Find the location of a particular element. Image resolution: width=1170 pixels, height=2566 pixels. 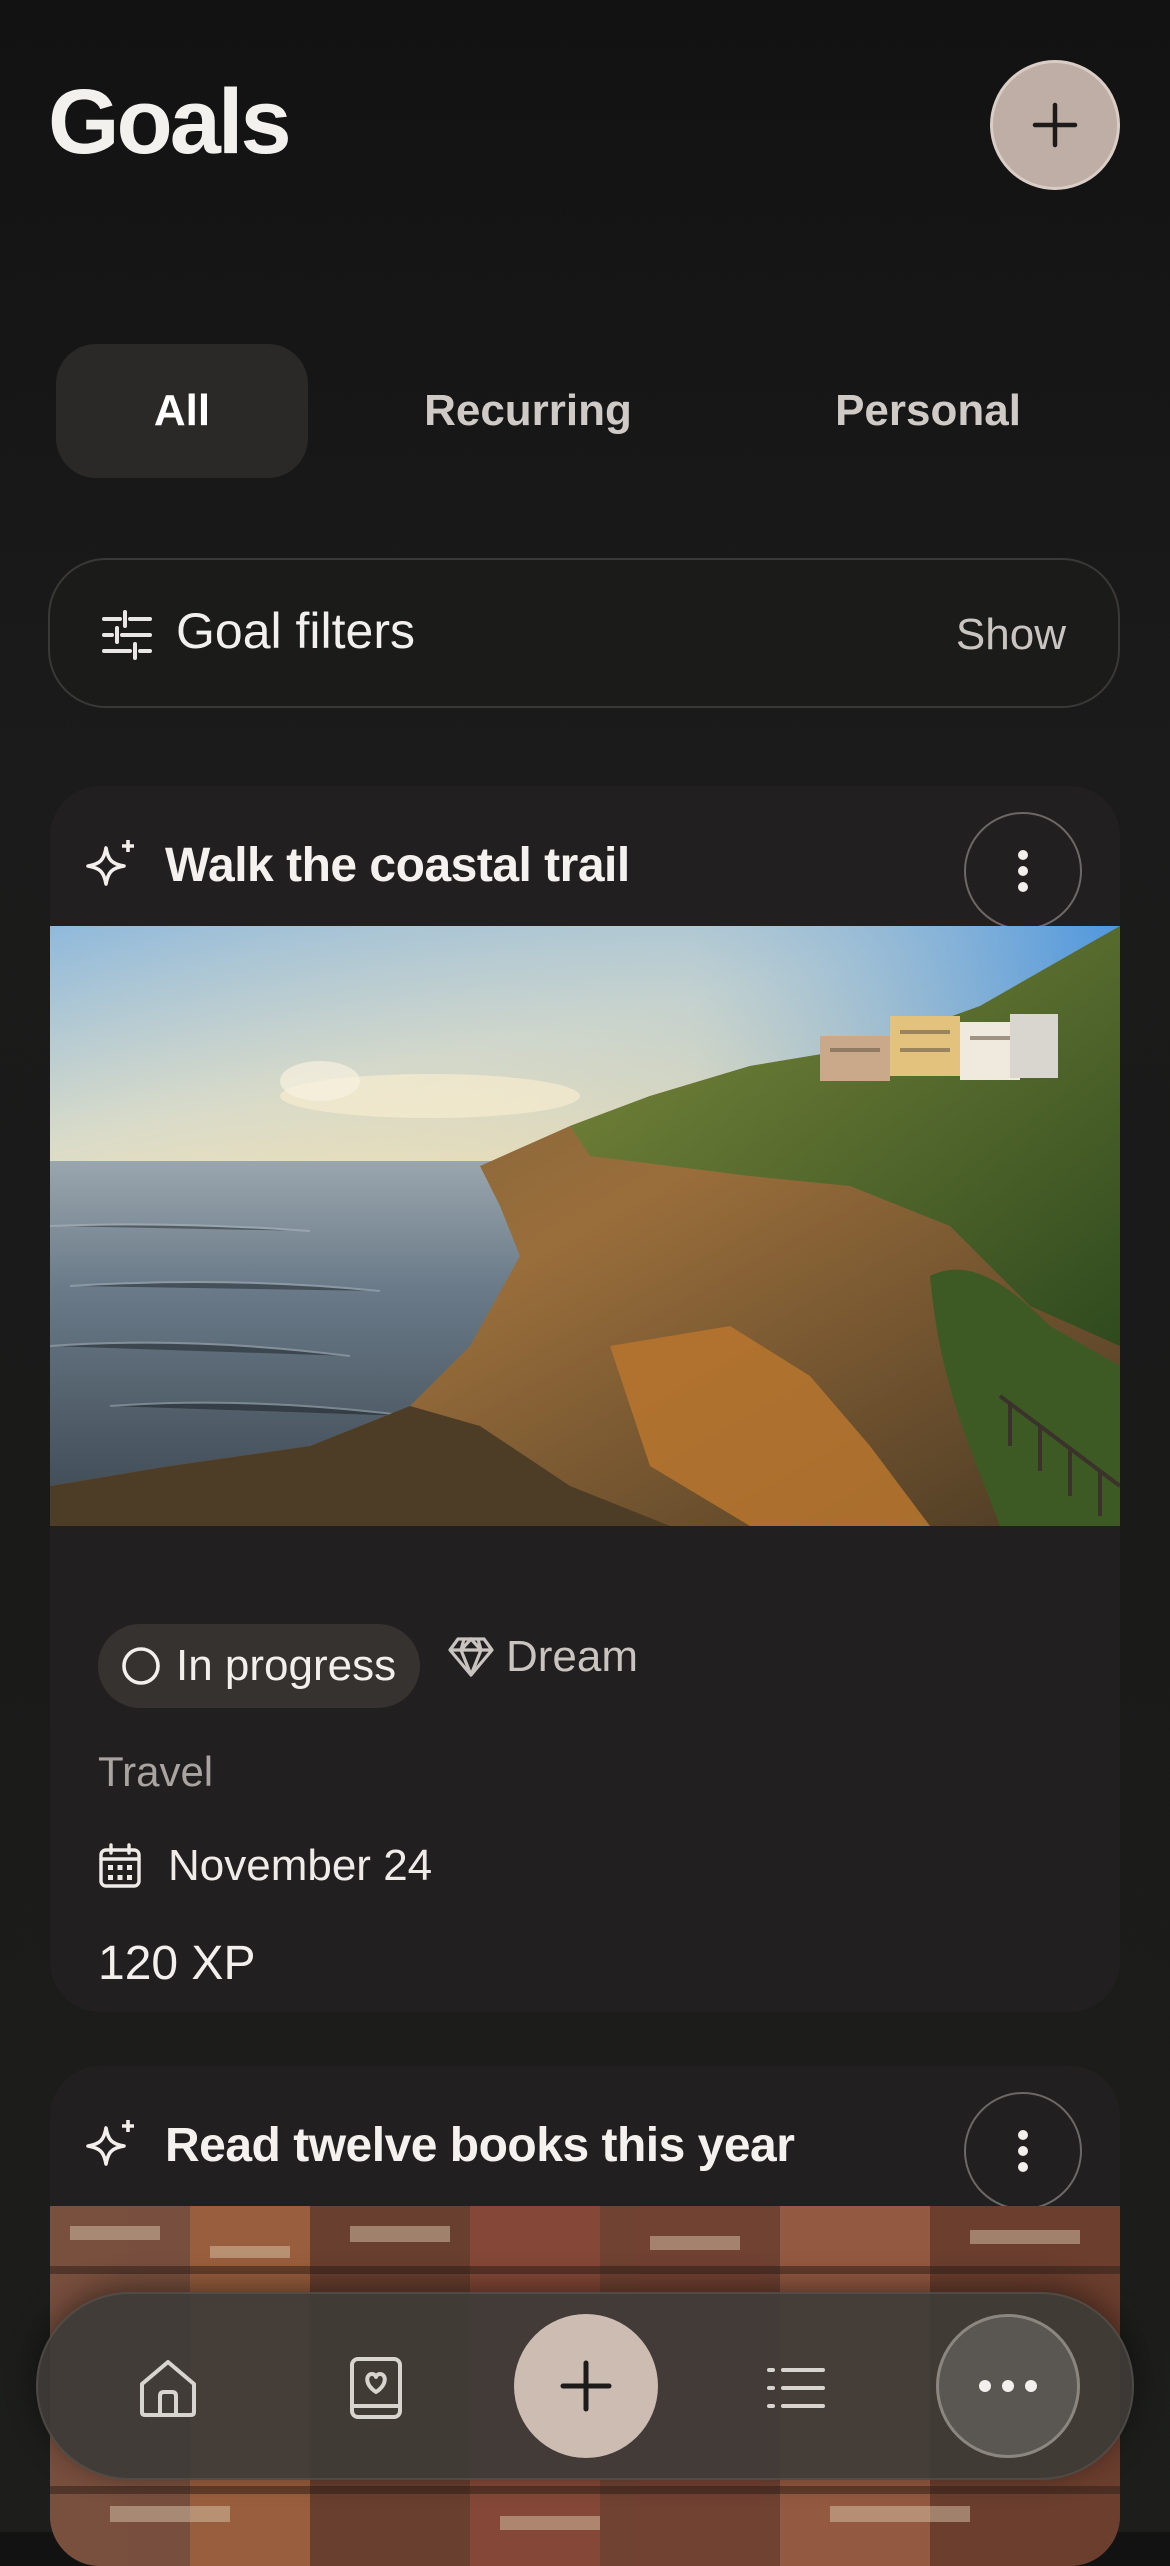

goal-filters-bar: Goal filters Show is located at coordinates (584, 633).